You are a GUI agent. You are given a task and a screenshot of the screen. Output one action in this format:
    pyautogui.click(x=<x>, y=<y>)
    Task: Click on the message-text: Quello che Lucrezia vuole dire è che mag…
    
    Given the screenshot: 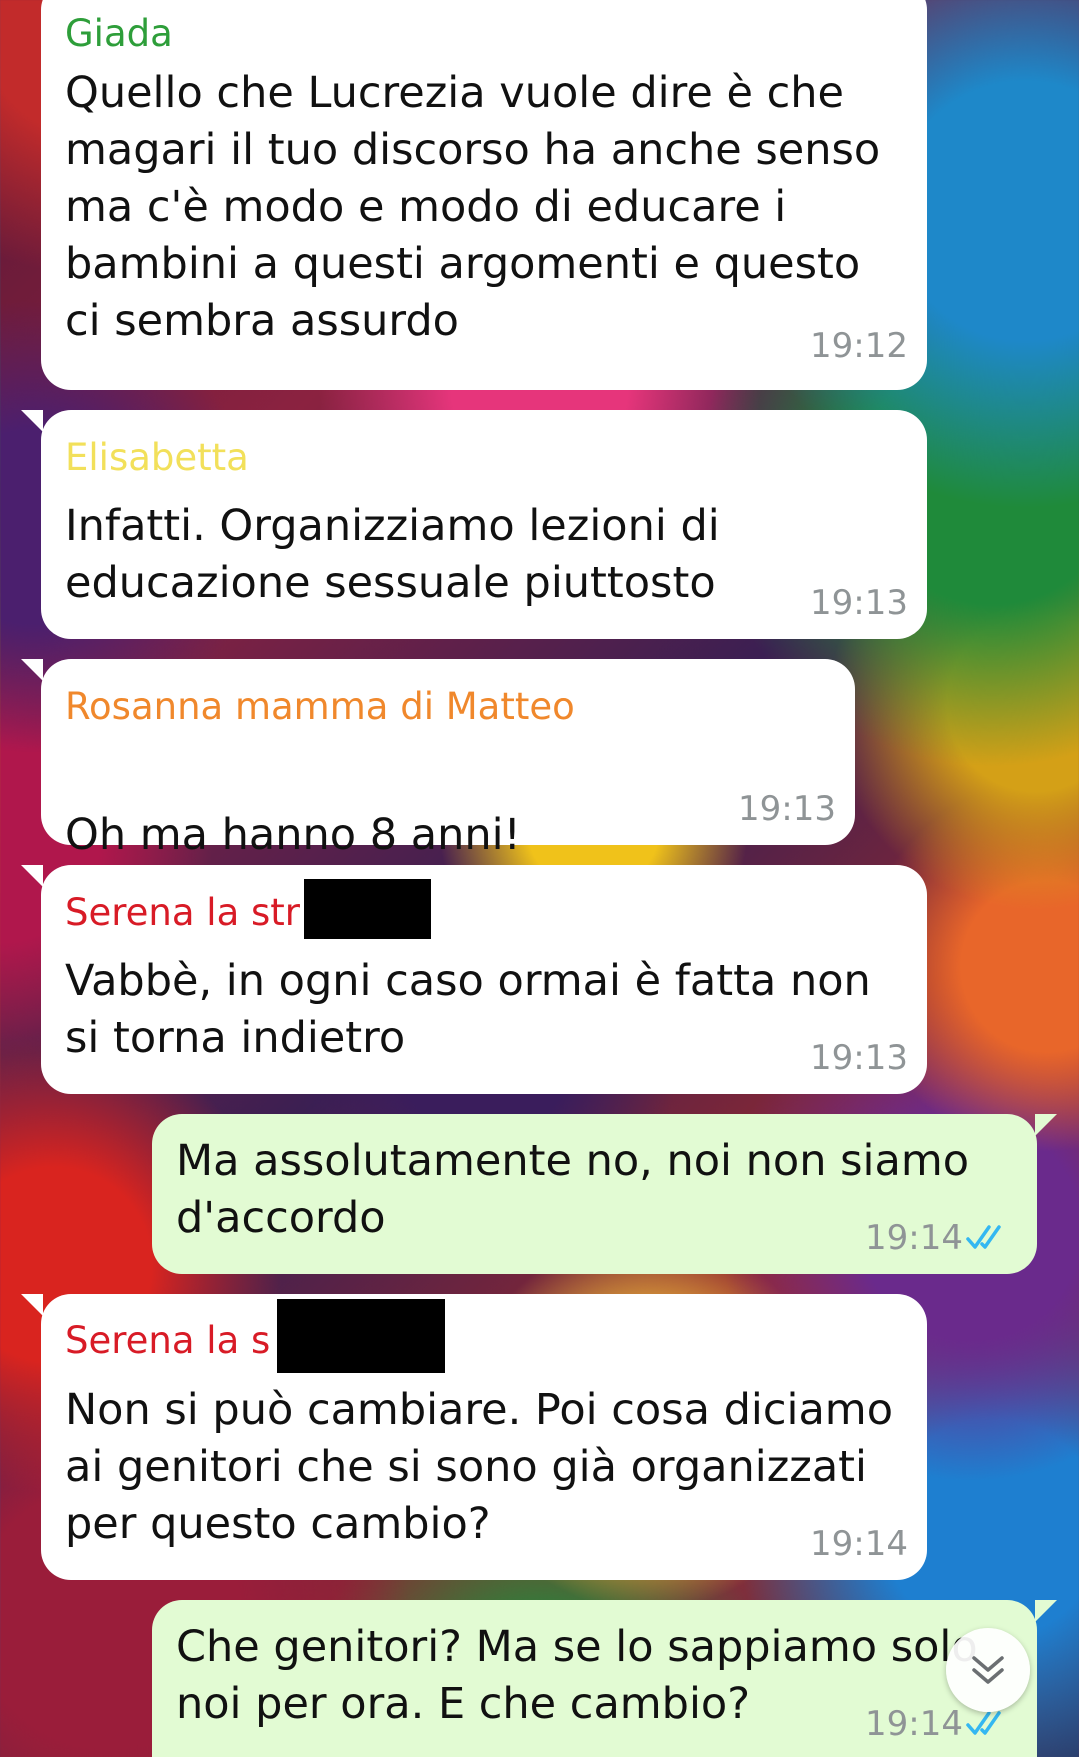 What is the action you would take?
    pyautogui.click(x=473, y=207)
    